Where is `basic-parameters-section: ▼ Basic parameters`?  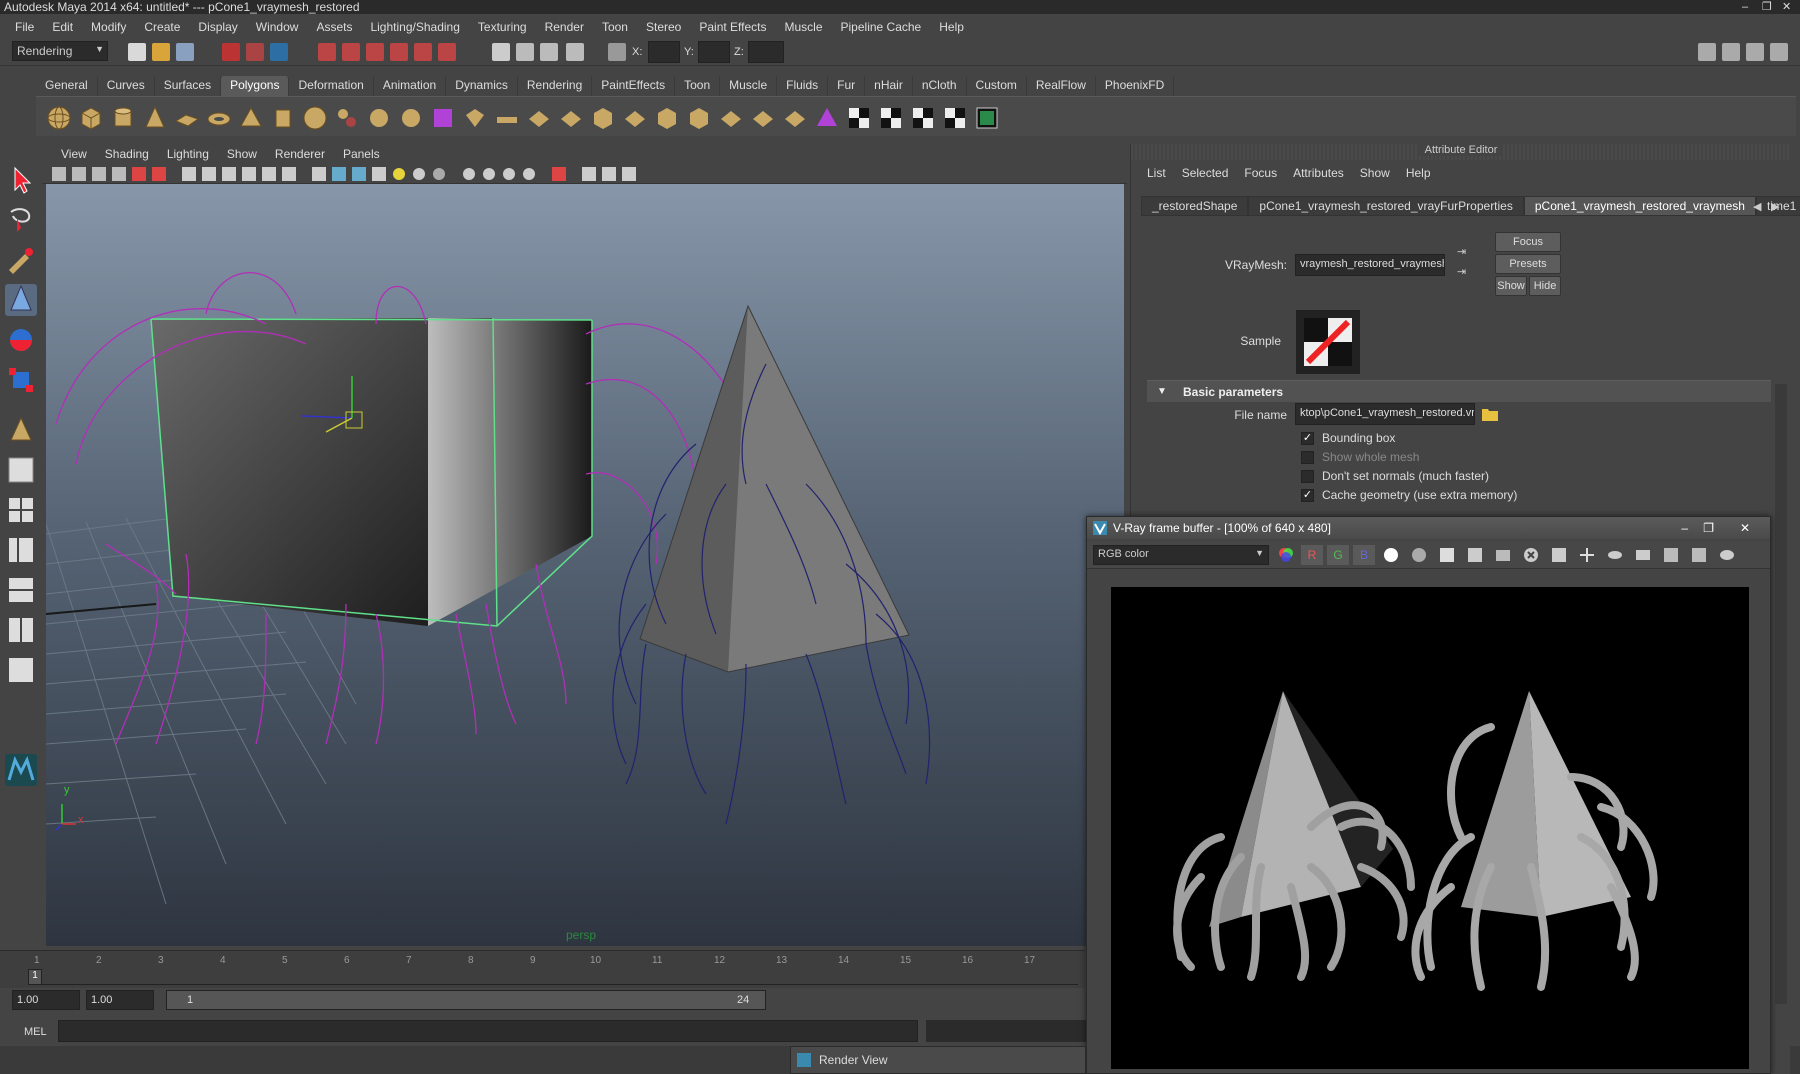 basic-parameters-section: ▼ Basic parameters is located at coordinates (1459, 391).